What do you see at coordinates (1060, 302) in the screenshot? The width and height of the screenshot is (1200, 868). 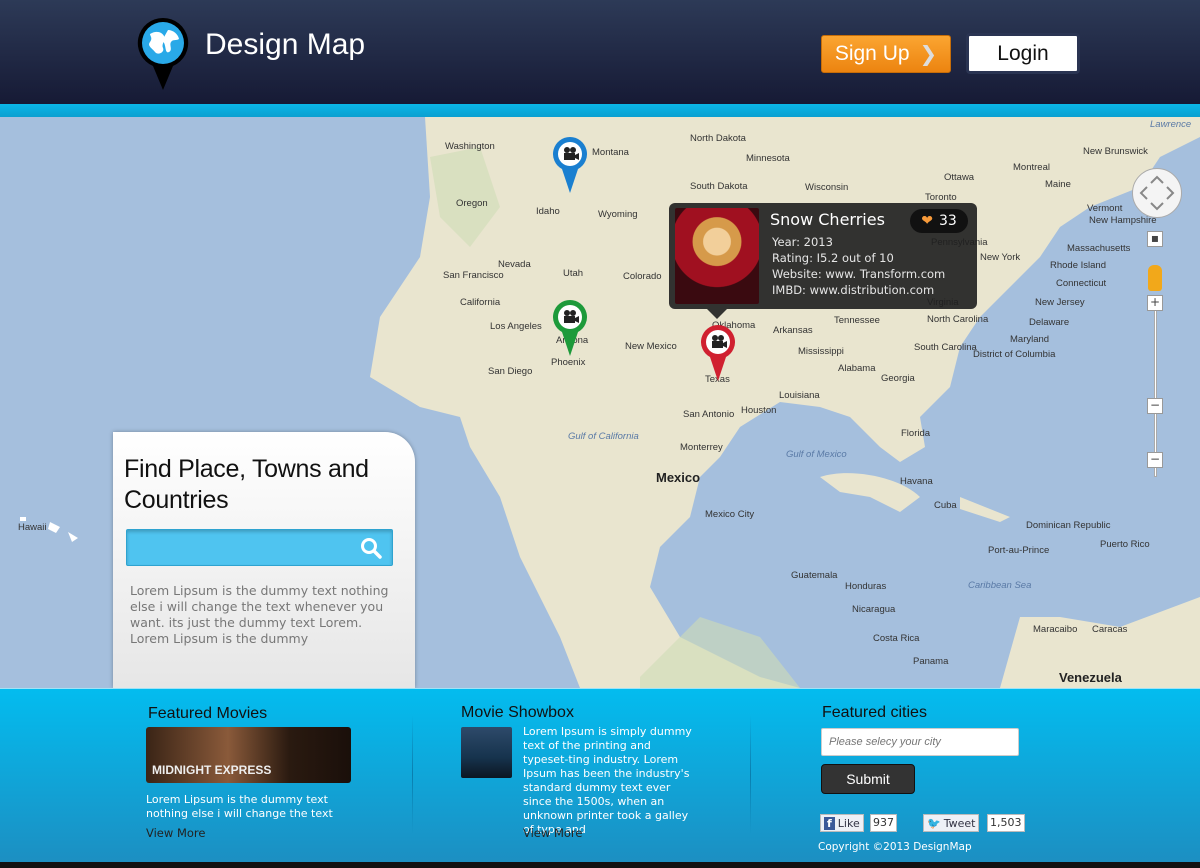 I see `map-label: New Jersey` at bounding box center [1060, 302].